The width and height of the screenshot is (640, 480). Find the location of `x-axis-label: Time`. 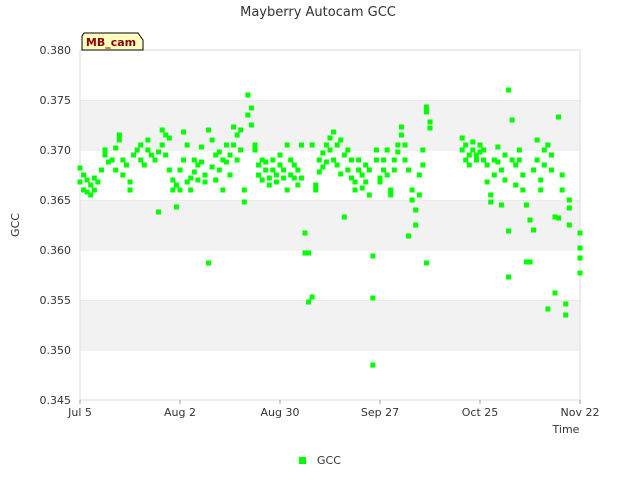

x-axis-label: Time is located at coordinates (566, 429).